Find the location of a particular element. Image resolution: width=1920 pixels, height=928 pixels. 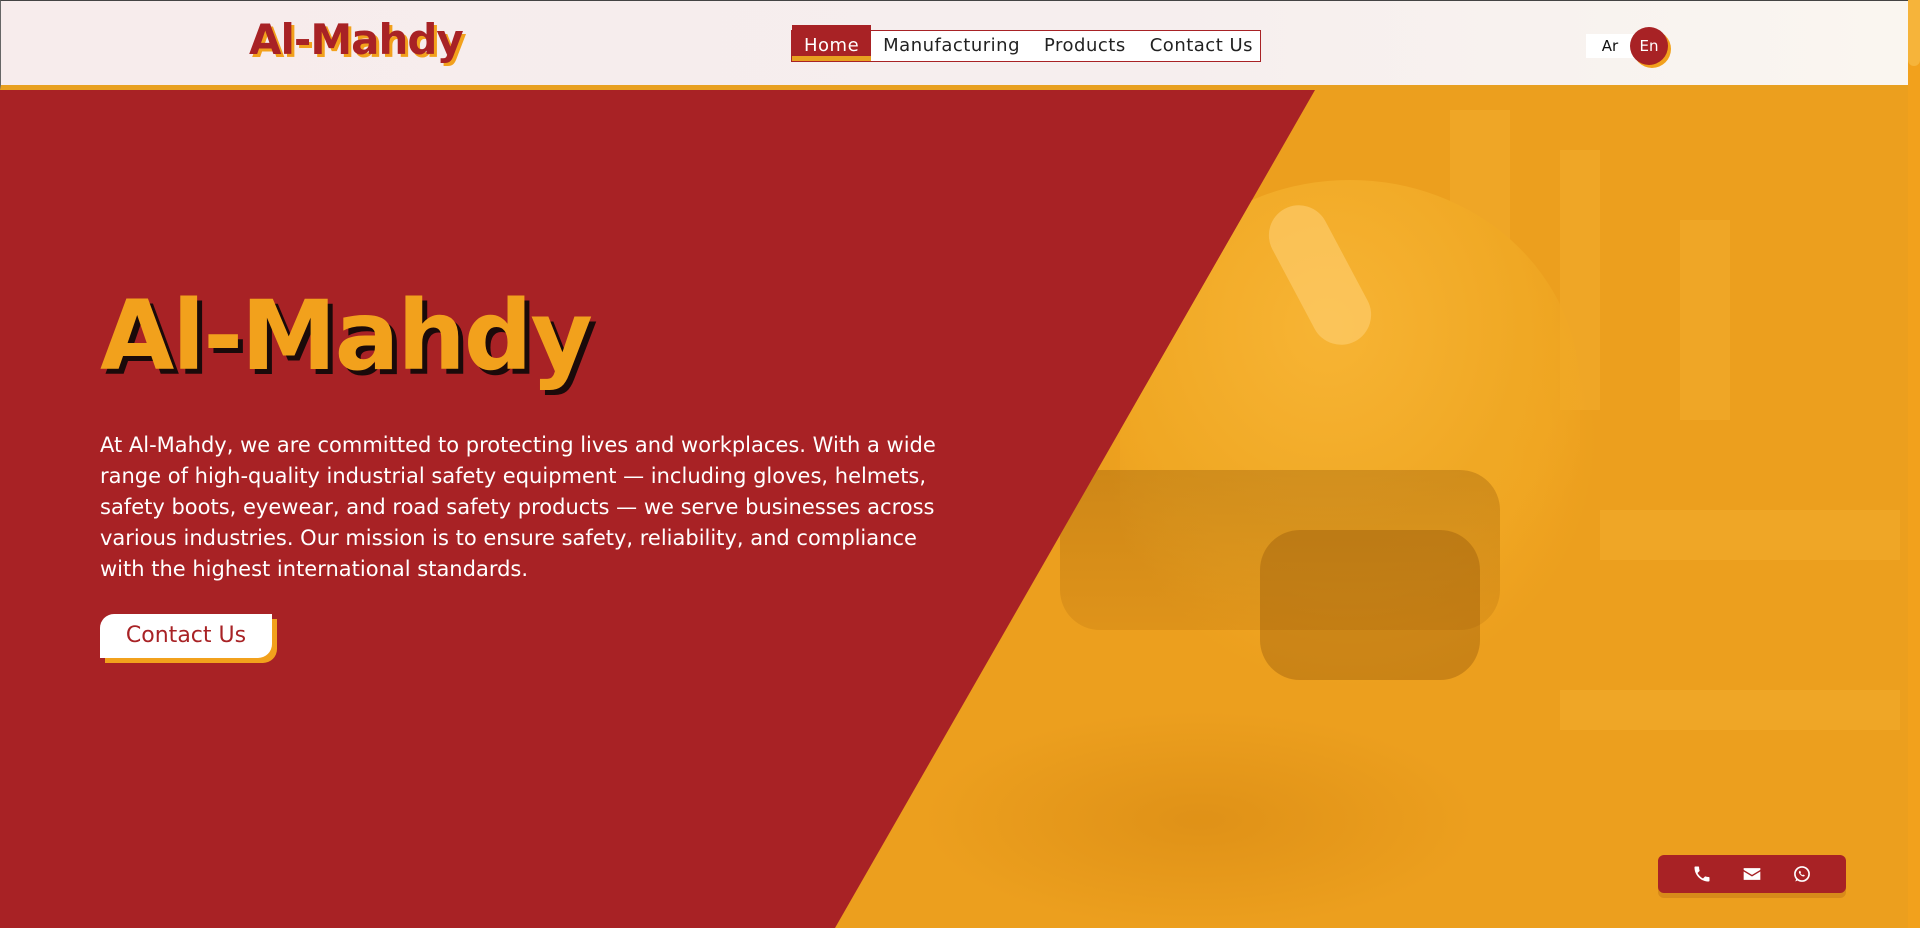

language-switcher: Ar En is located at coordinates (1627, 46).